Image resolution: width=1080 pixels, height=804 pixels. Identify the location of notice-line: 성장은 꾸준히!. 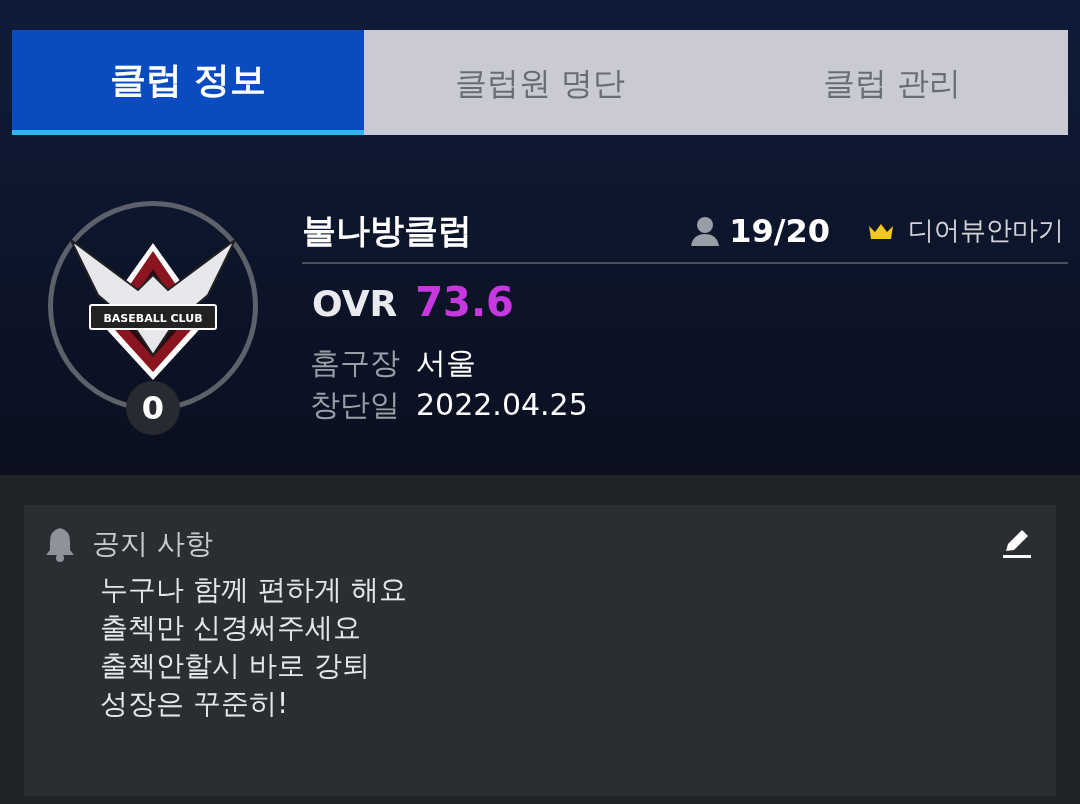
(195, 704).